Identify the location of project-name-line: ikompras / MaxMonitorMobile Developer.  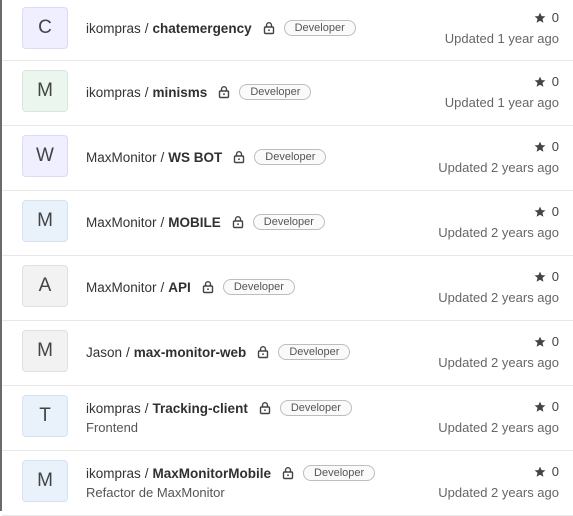
(231, 473).